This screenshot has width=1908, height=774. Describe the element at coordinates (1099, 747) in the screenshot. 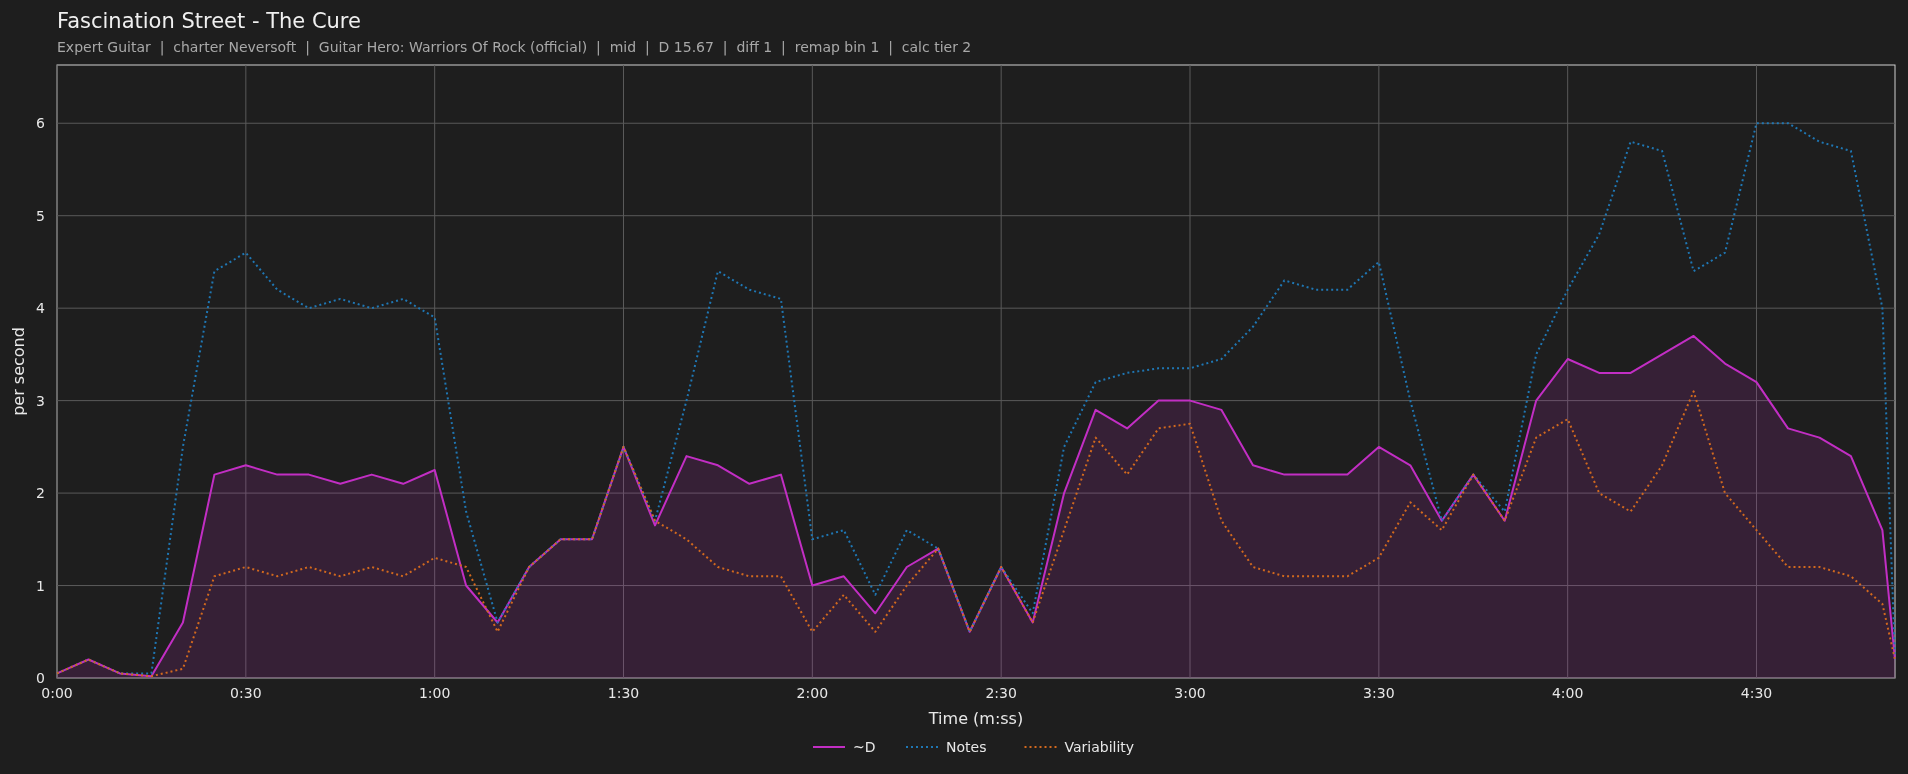

I see `legend-label: Variability` at that location.